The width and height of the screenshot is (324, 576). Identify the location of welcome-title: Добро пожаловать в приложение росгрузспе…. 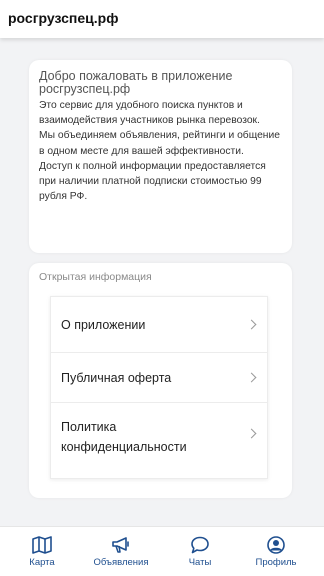
(136, 82).